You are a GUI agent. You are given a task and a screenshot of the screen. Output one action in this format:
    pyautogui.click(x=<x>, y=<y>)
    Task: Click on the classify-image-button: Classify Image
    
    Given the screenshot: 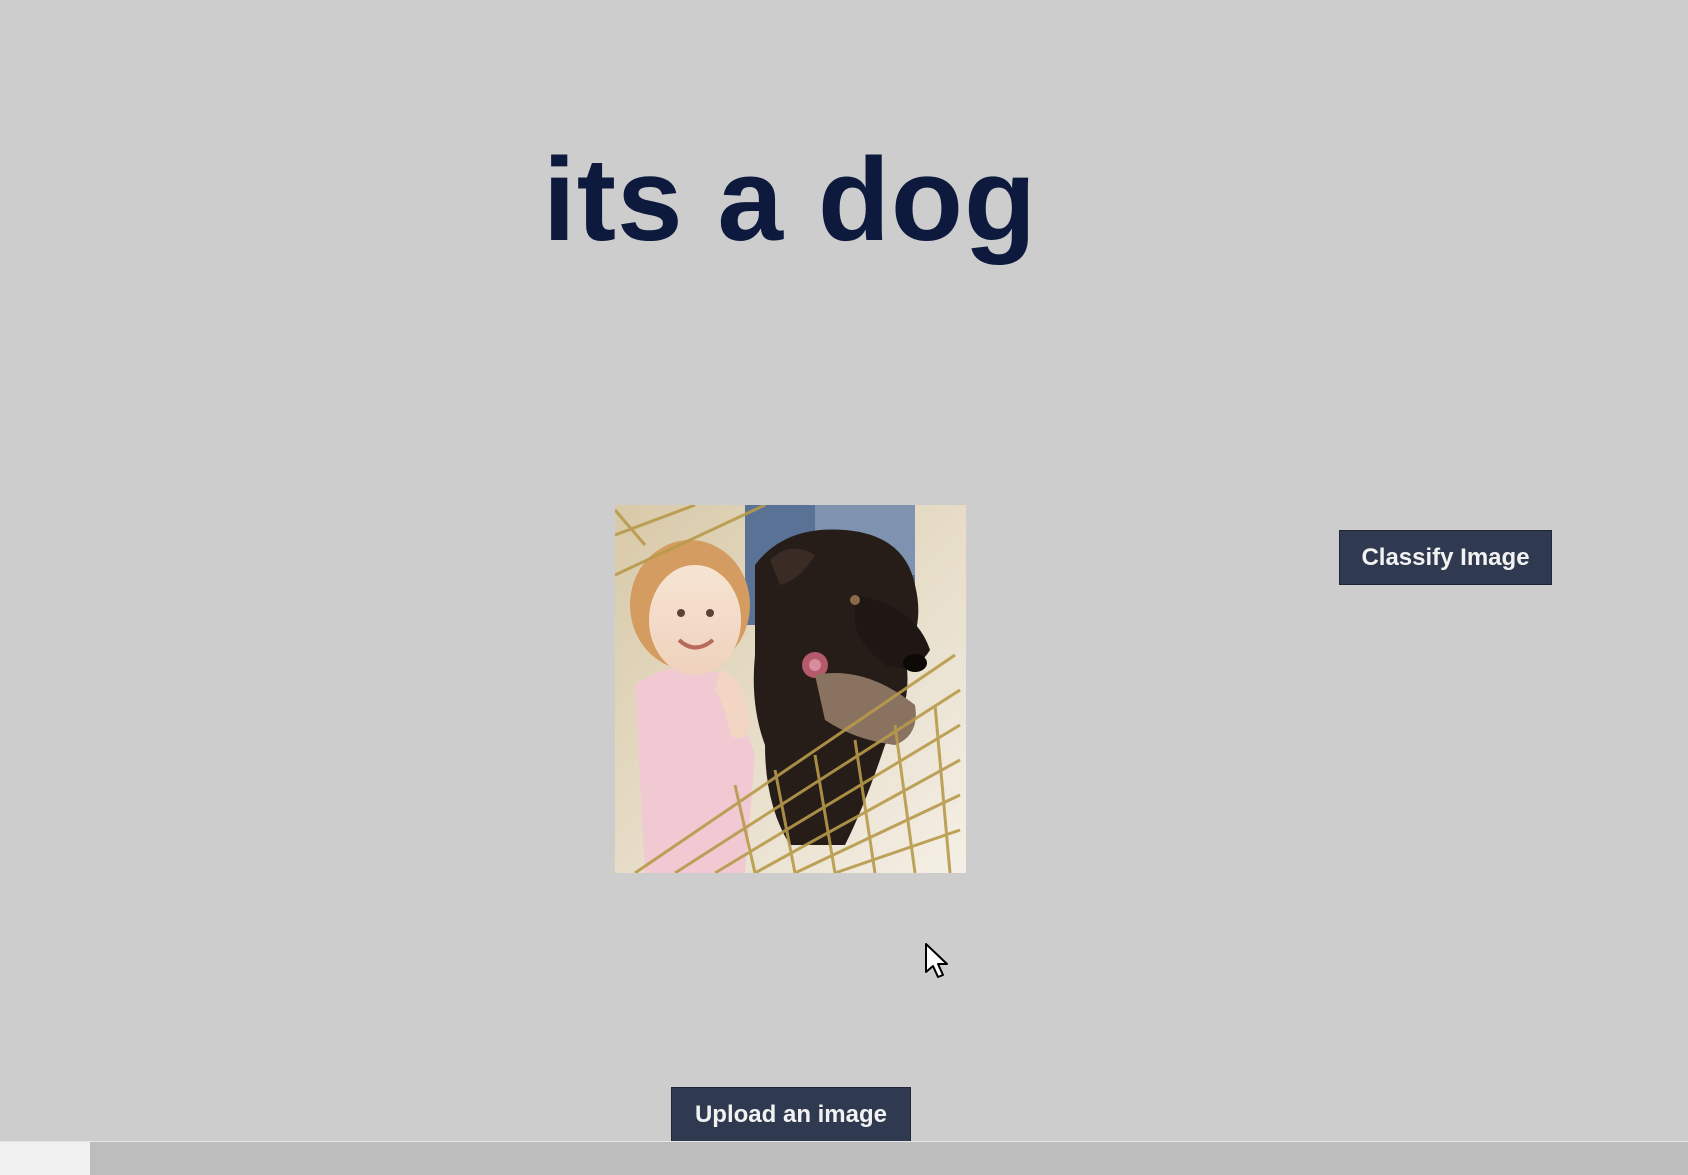 What is the action you would take?
    pyautogui.click(x=1445, y=557)
    